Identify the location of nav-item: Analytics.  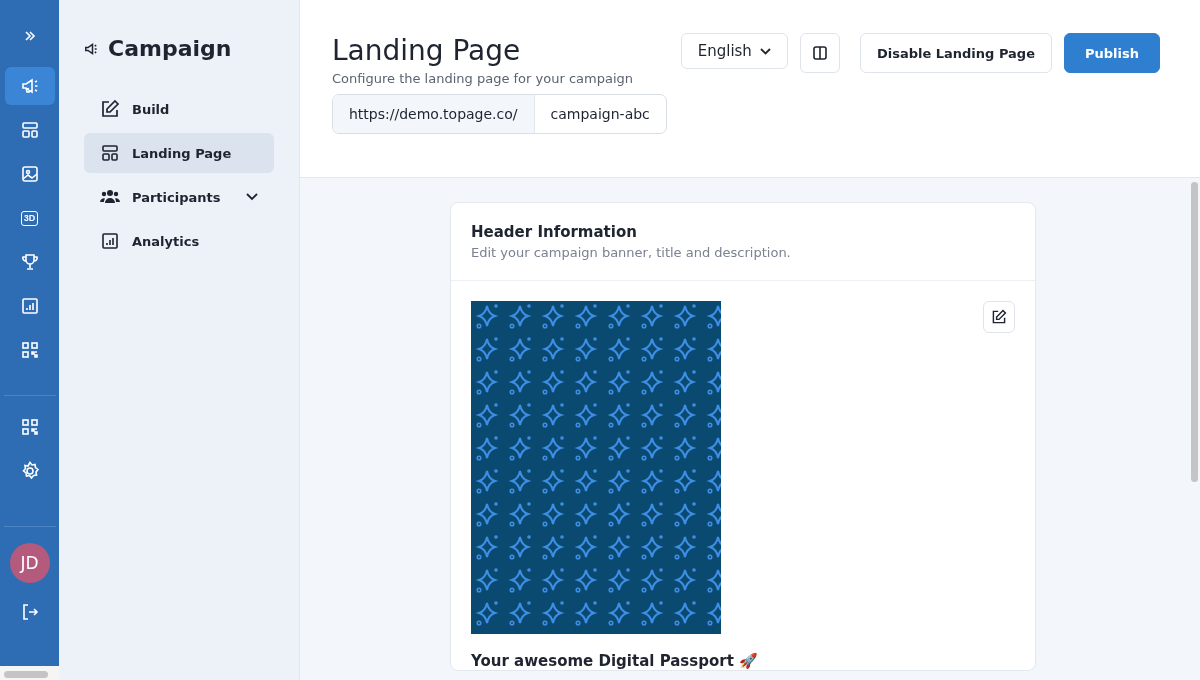
(179, 241).